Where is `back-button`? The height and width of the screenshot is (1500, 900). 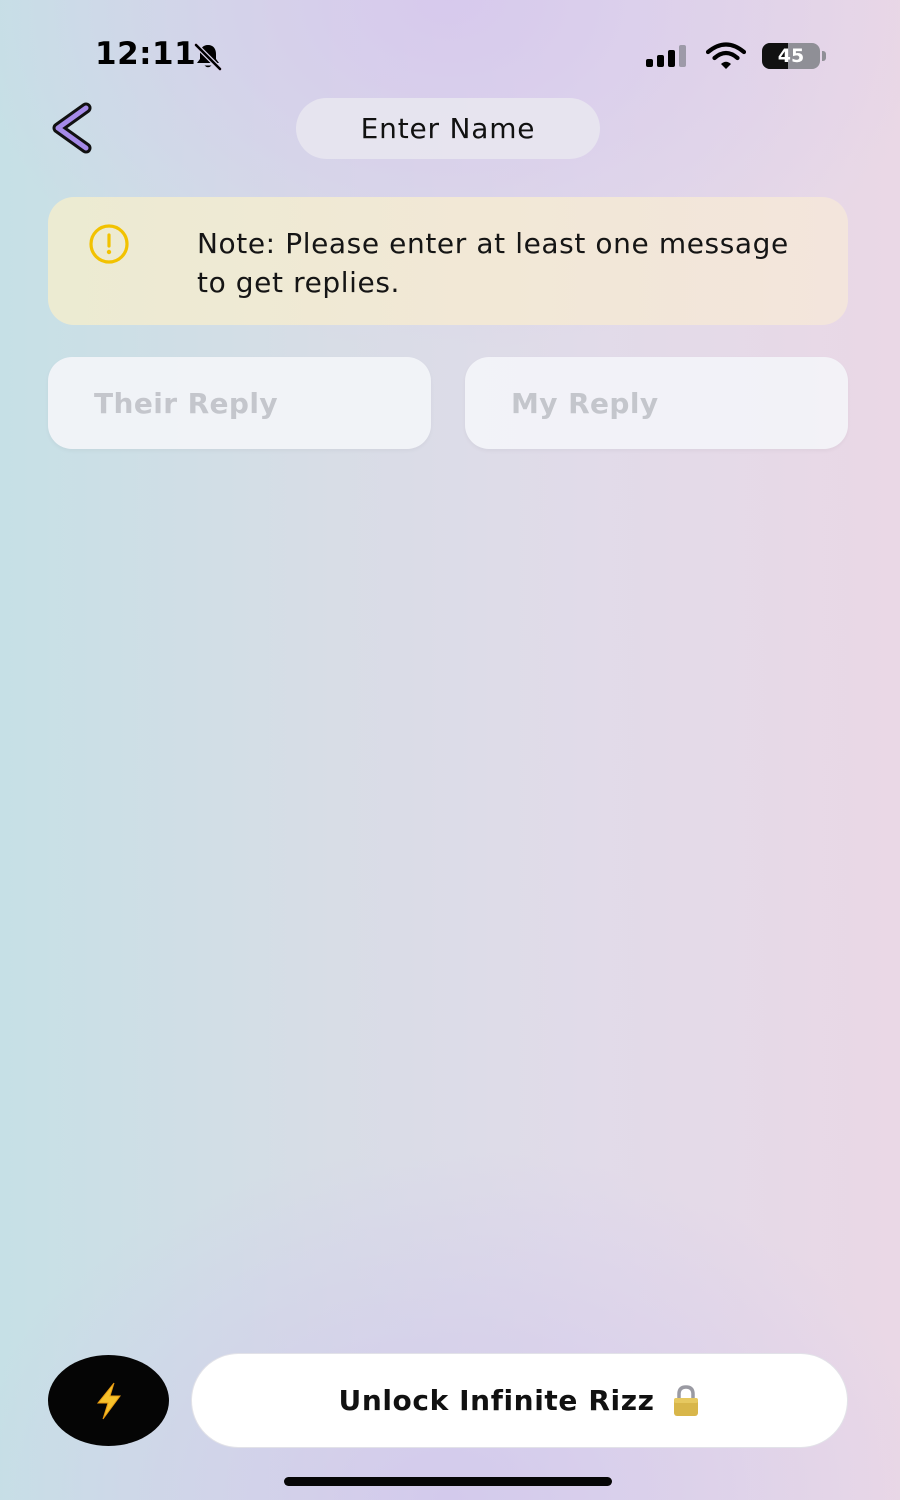 back-button is located at coordinates (74, 128).